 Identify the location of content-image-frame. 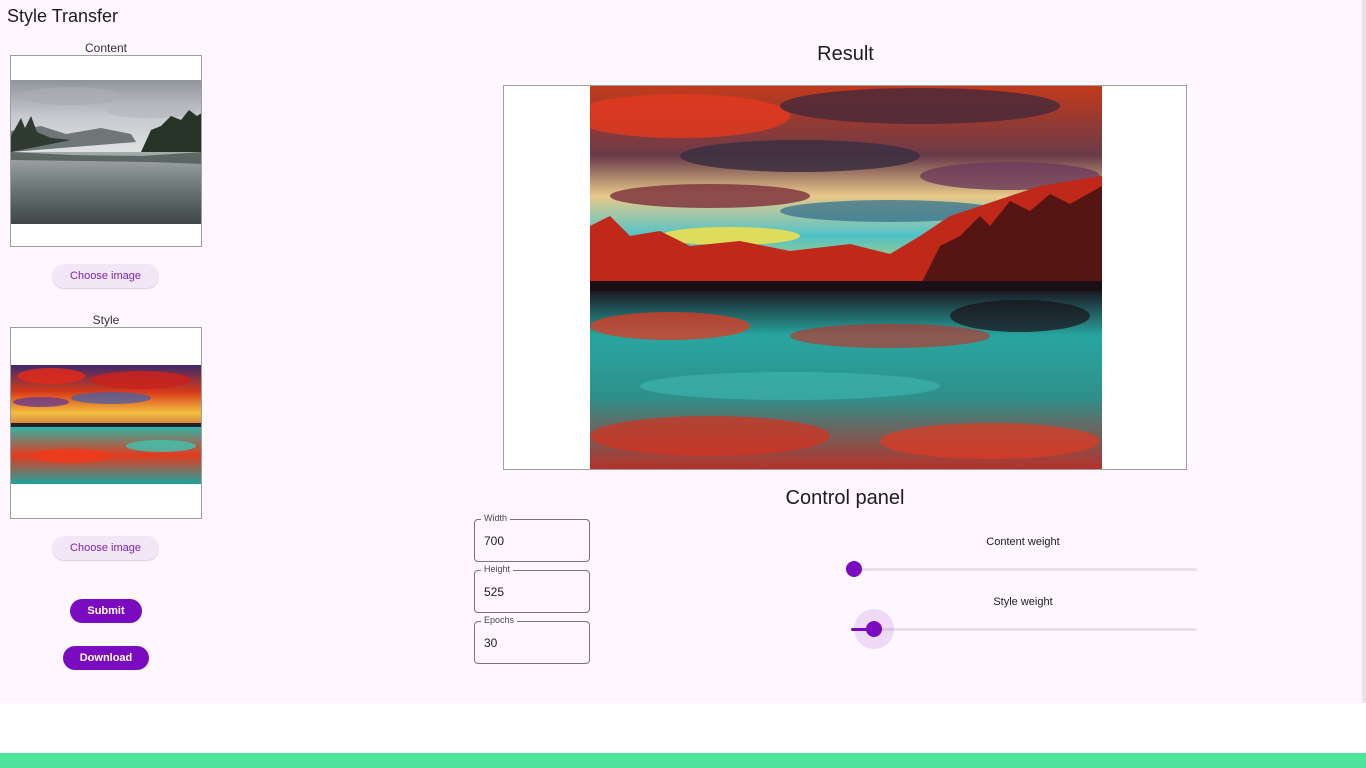
(106, 151).